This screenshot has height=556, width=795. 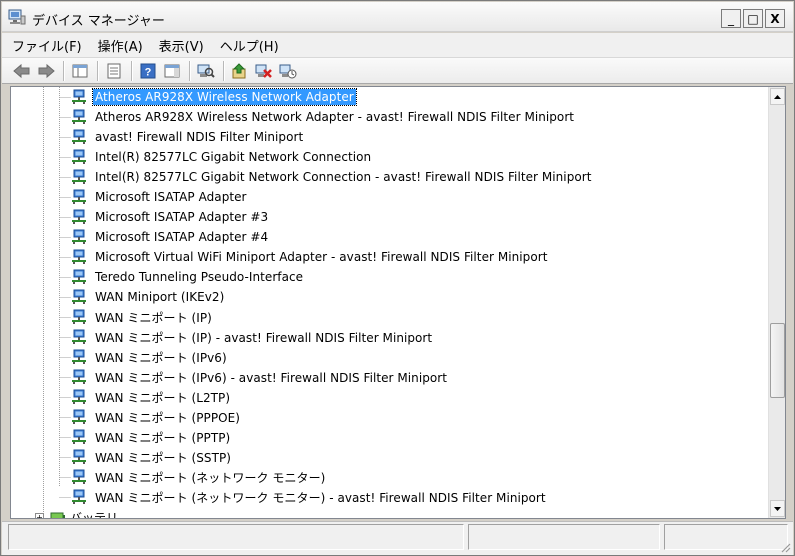 I want to click on device-manager-icon, so click(x=17, y=17).